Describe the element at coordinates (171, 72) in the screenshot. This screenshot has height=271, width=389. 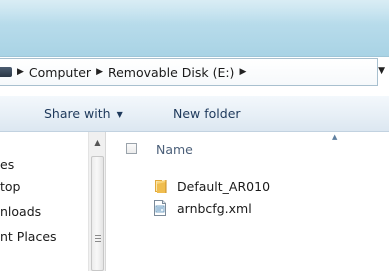
I see `breadcrumb-removable-disk: Removable Disk (E:)` at that location.